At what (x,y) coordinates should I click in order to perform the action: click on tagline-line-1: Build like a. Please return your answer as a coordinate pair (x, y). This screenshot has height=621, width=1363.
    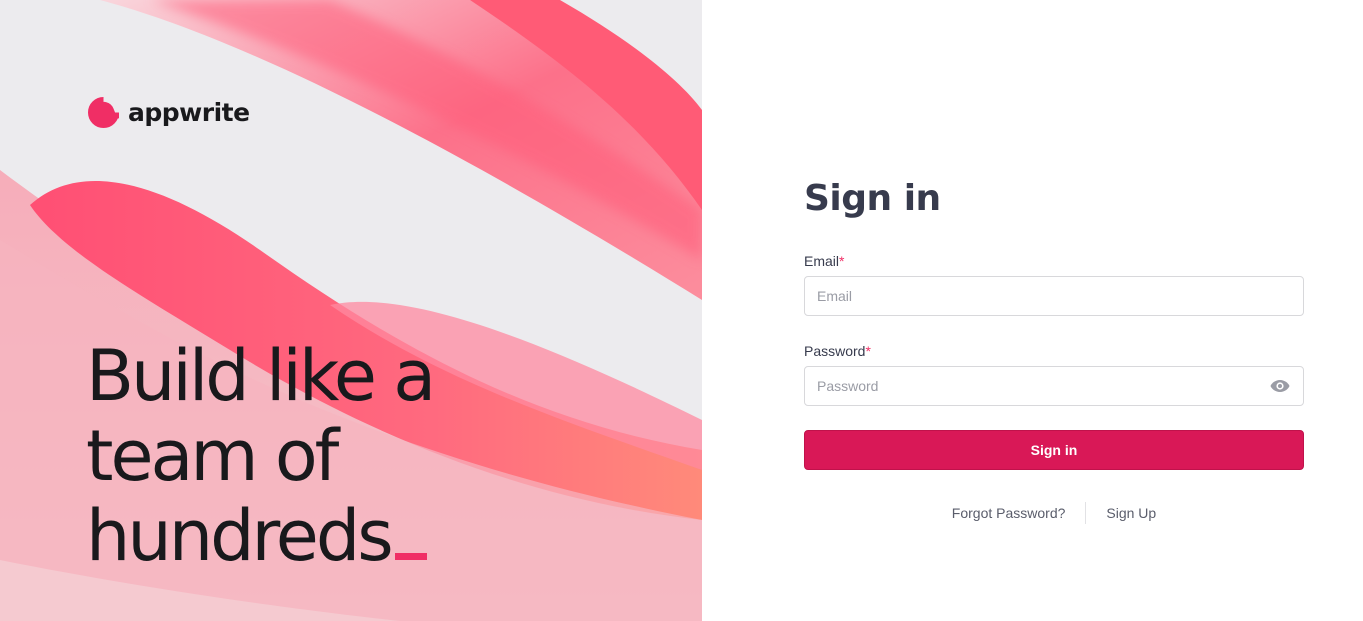
    Looking at the image, I should click on (261, 376).